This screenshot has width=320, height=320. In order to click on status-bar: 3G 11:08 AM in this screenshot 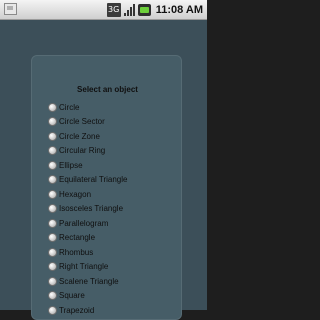, I will do `click(103, 10)`.